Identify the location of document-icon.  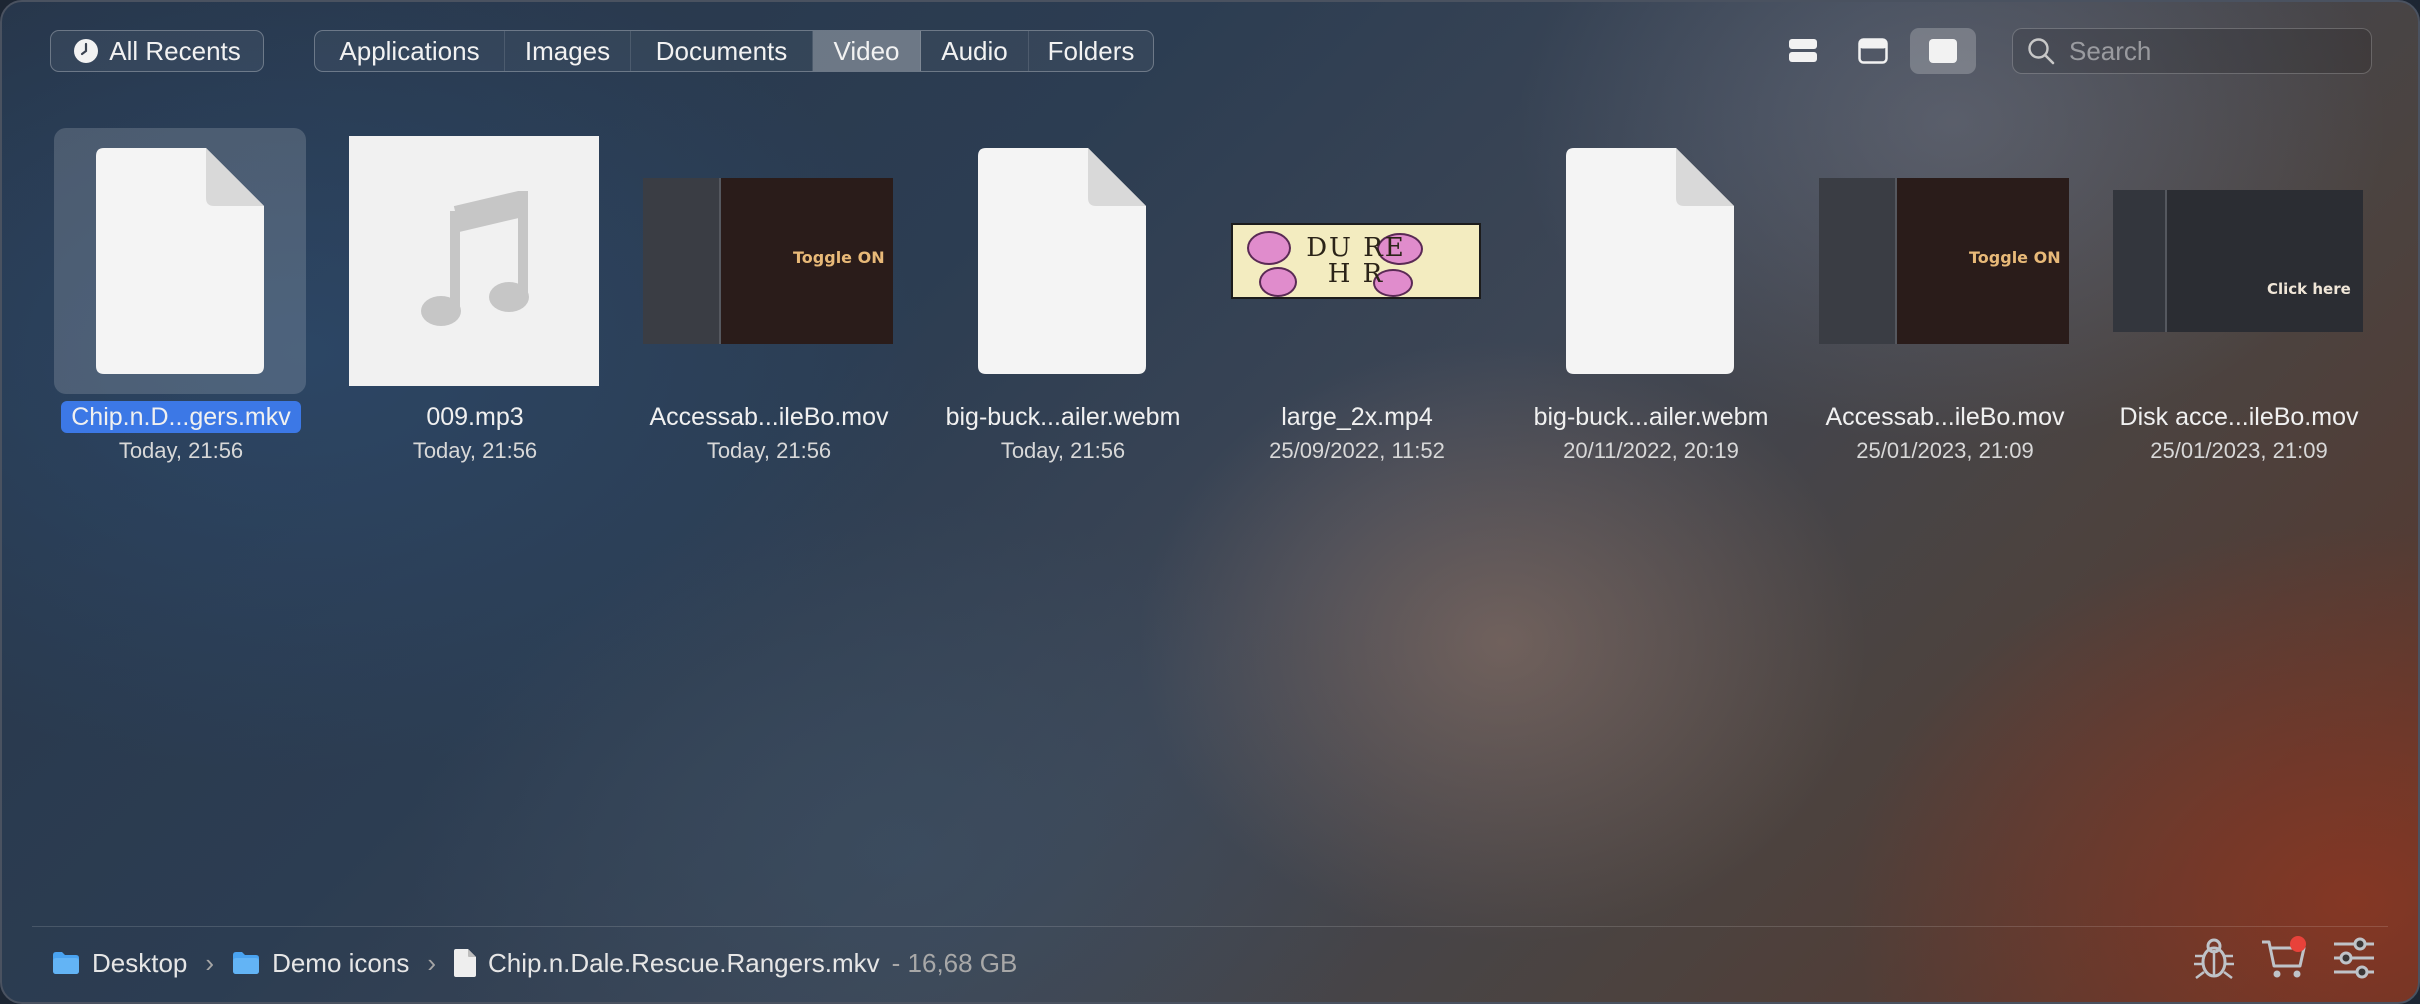
(465, 963).